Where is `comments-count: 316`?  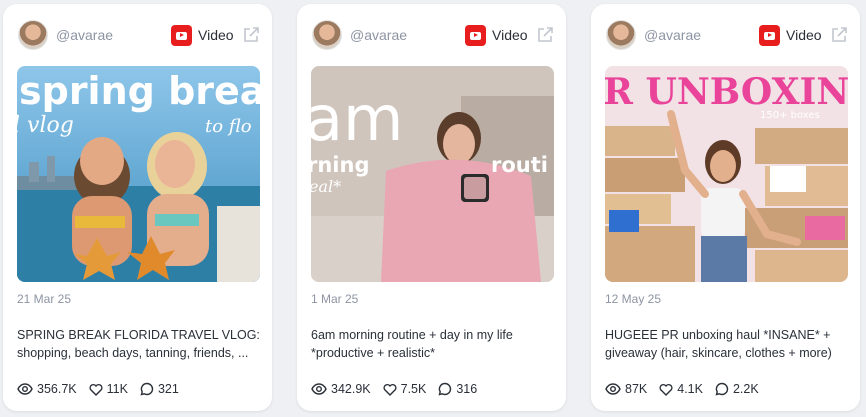 comments-count: 316 is located at coordinates (467, 389).